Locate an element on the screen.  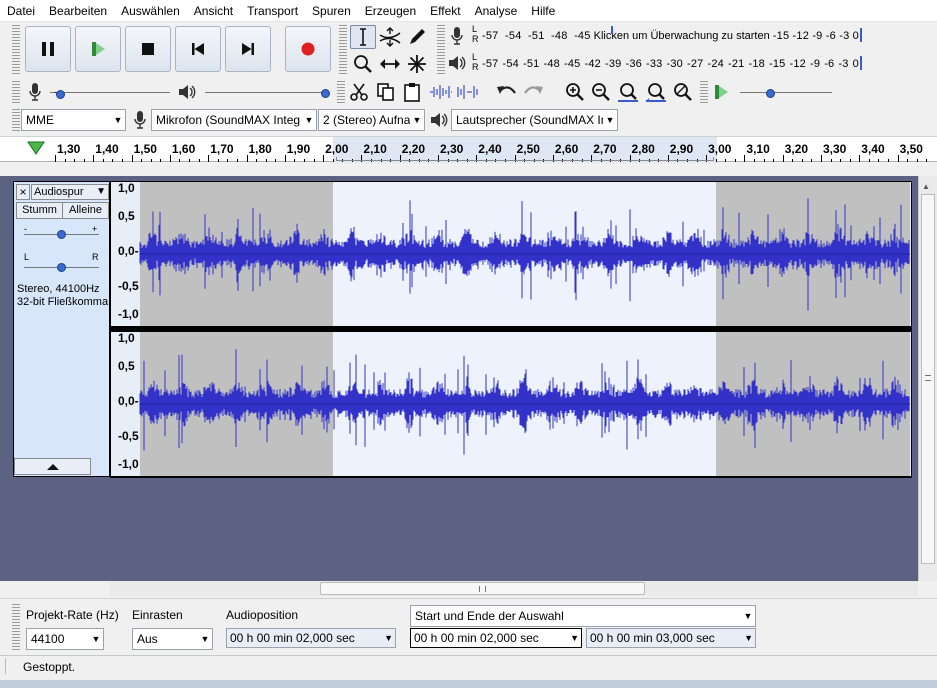
chevron-down-icon: ▼ is located at coordinates (748, 638).